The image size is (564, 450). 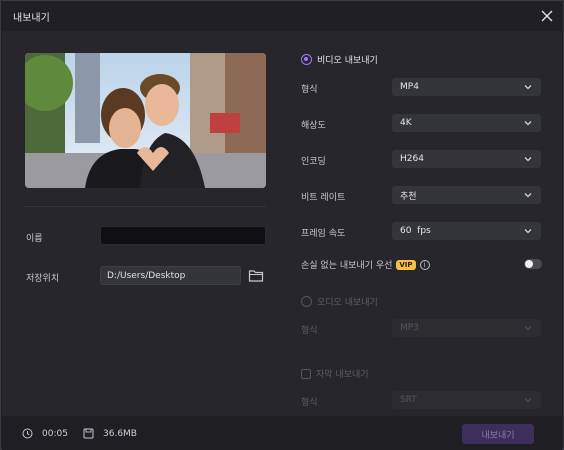 I want to click on encoding-label: 인코딩, so click(x=313, y=162).